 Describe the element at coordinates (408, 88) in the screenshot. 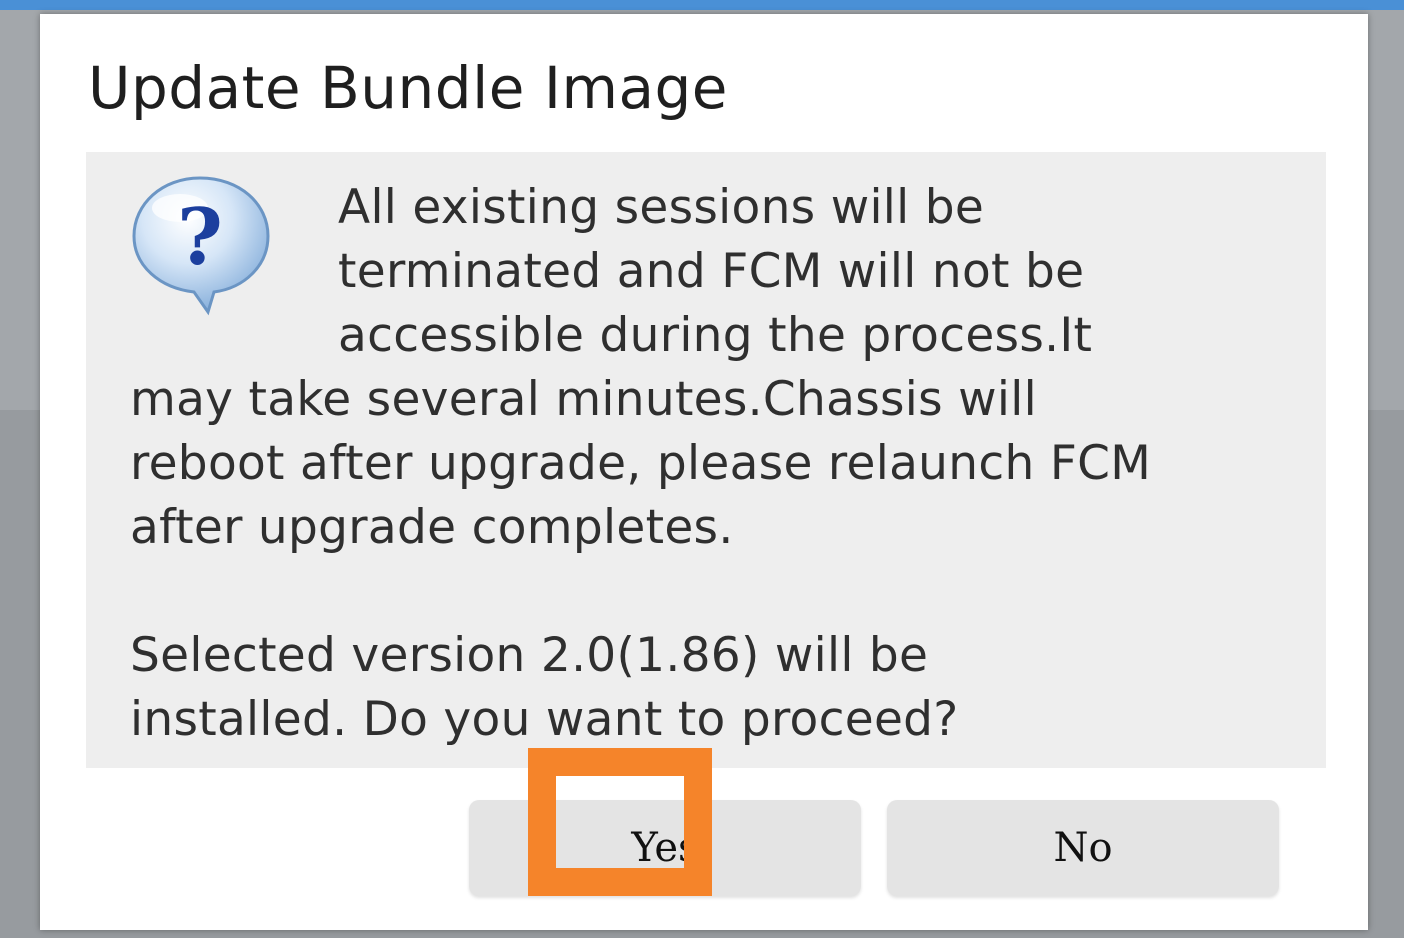

I see `dialog-title: Update Bundle Image` at that location.